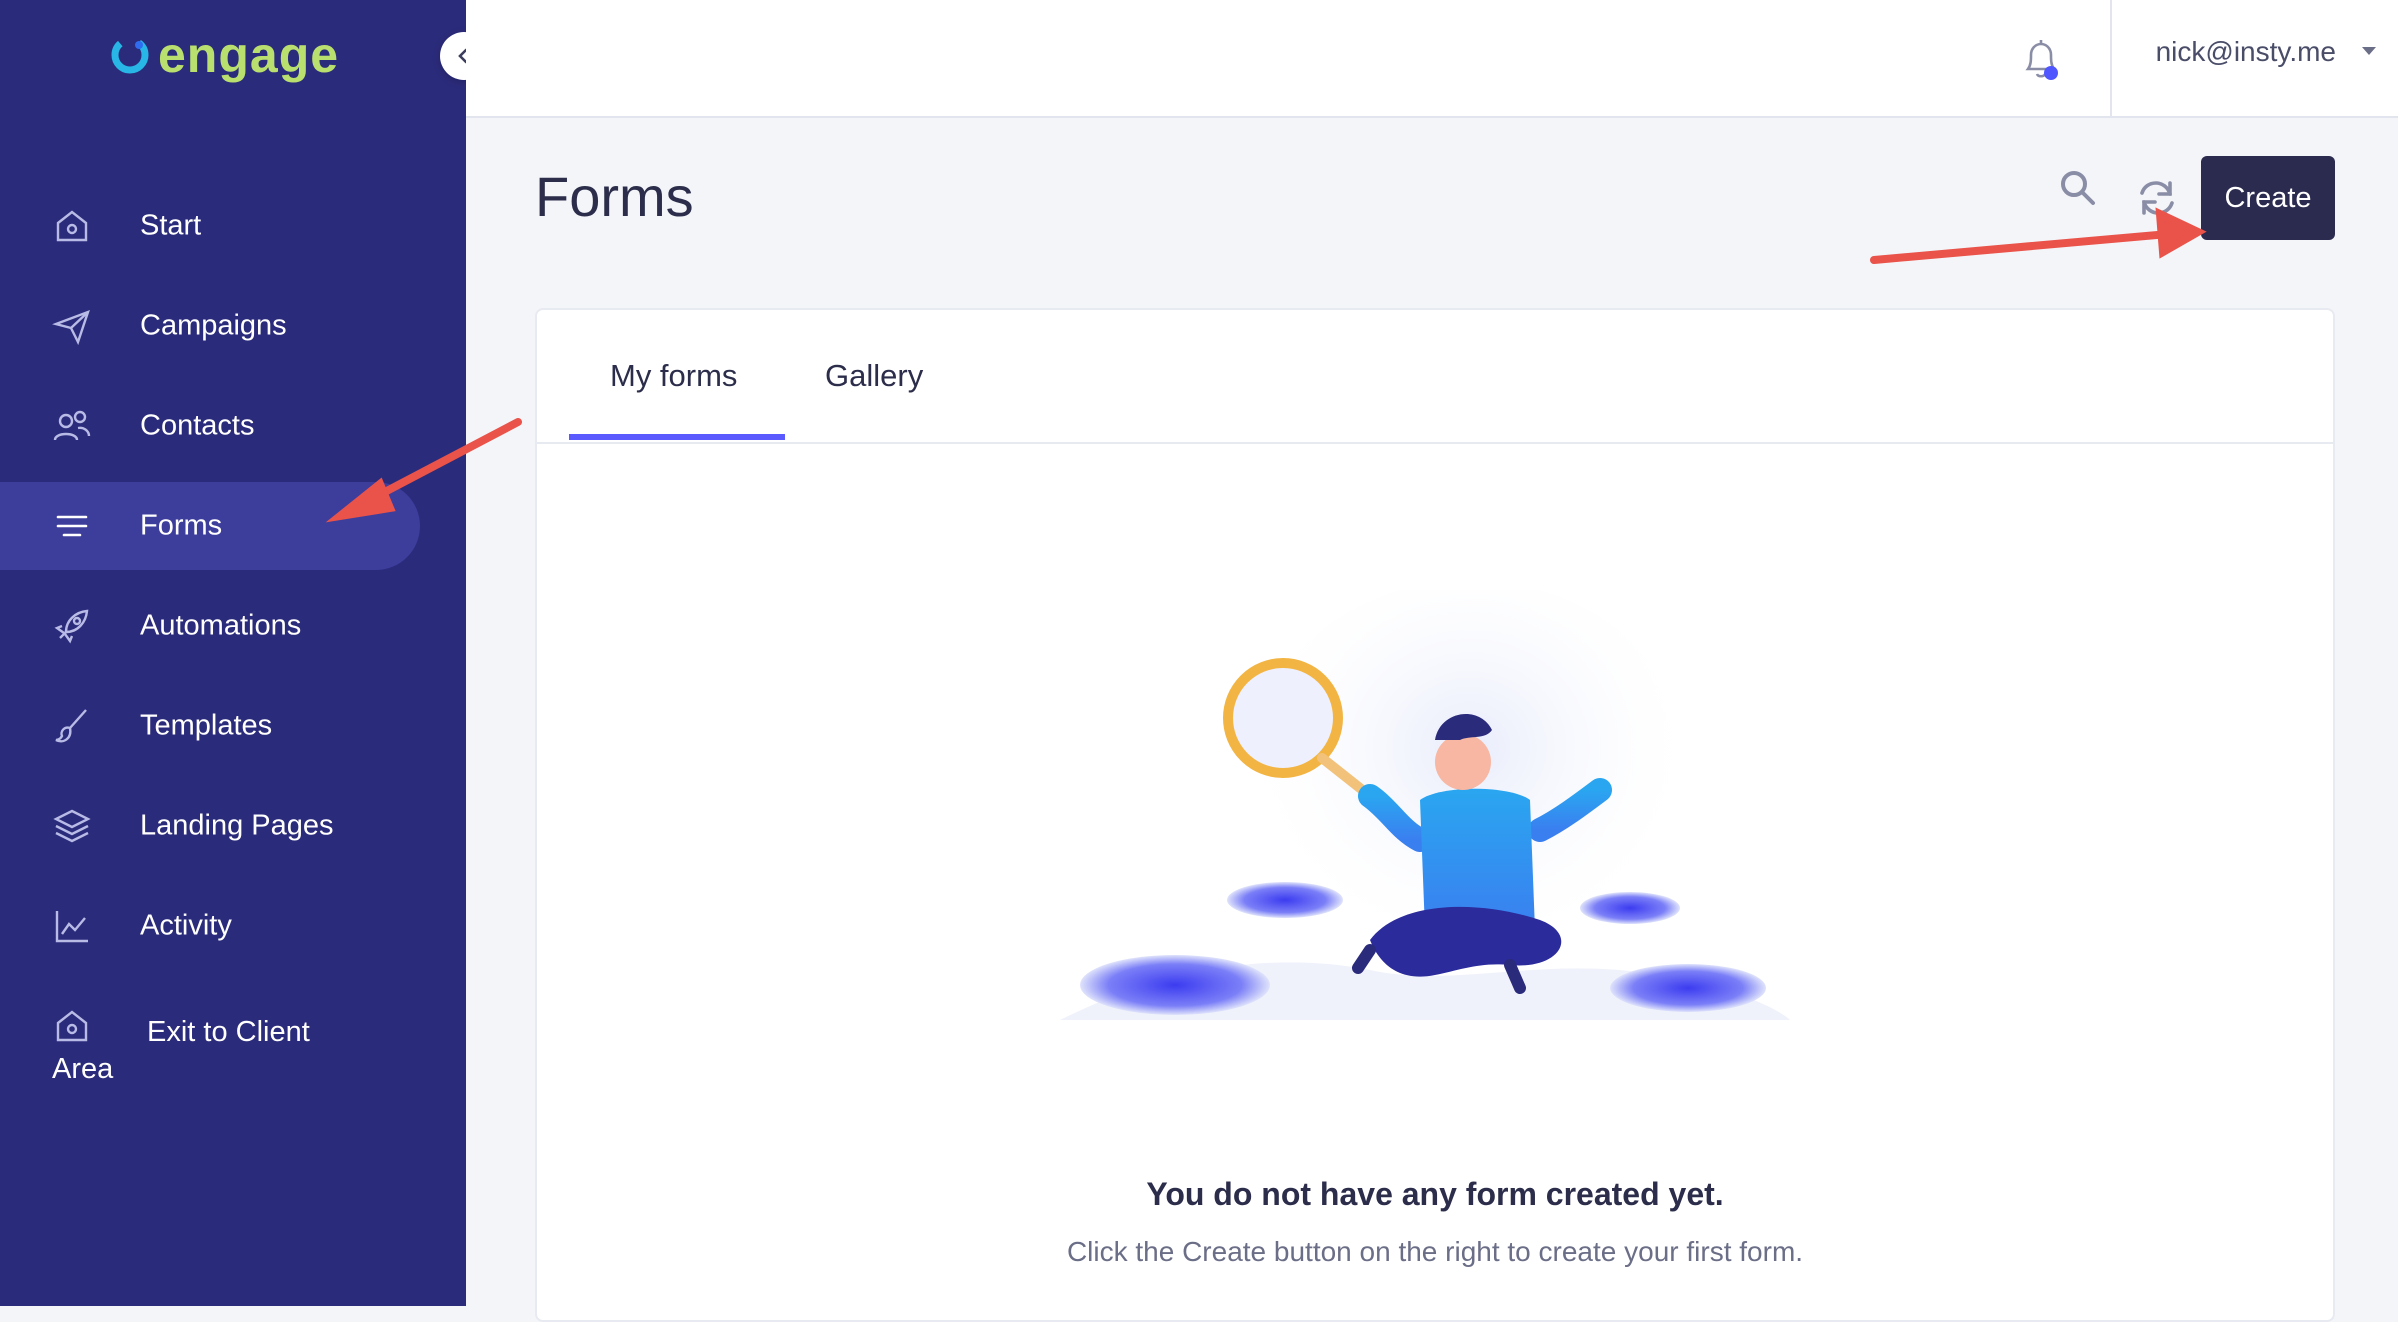 The width and height of the screenshot is (2398, 1322). Describe the element at coordinates (1435, 377) in the screenshot. I see `tab-bar: My forms Gallery` at that location.